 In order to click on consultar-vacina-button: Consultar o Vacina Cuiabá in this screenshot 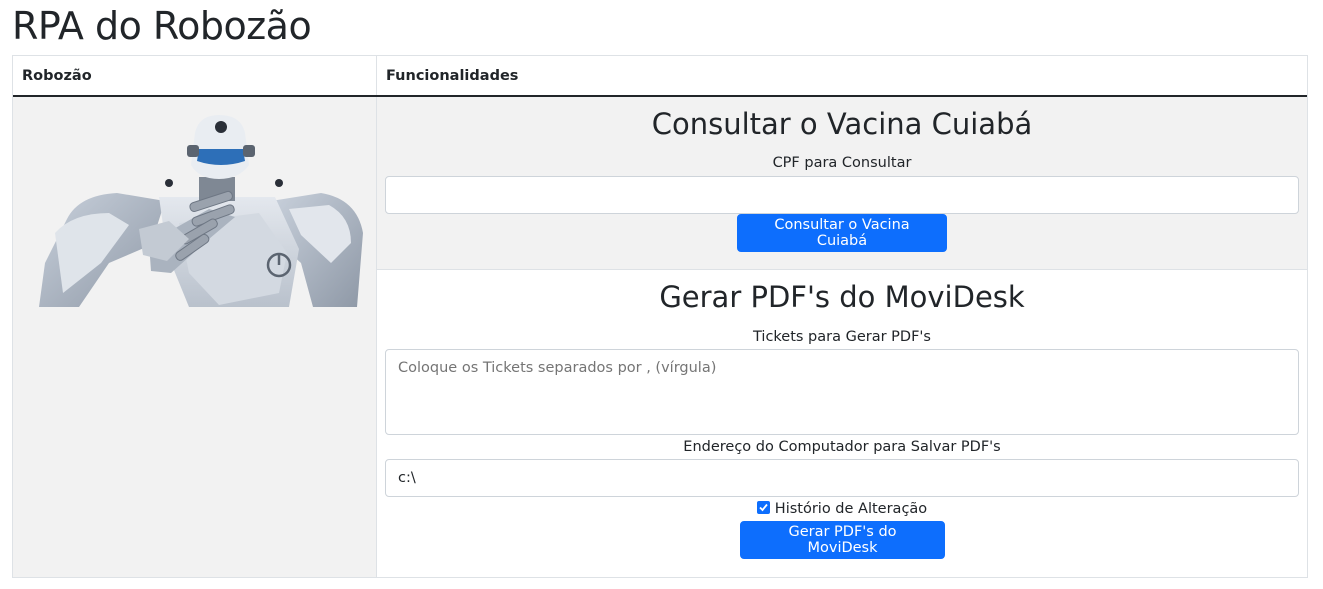, I will do `click(842, 233)`.